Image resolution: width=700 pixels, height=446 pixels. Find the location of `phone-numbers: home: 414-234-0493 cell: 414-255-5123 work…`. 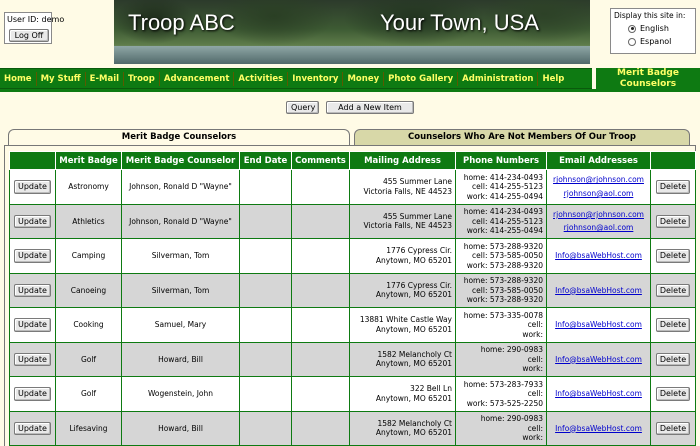

phone-numbers: home: 414-234-0493 cell: 414-255-5123 work… is located at coordinates (501, 187).